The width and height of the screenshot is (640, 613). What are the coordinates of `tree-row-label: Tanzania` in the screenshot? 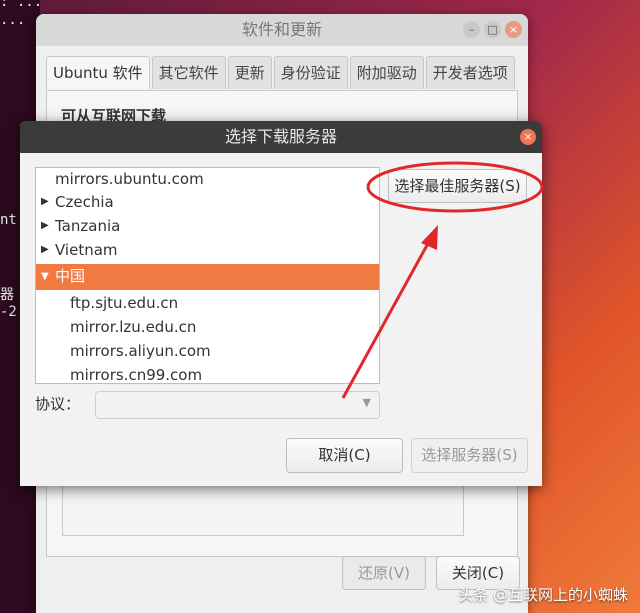 It's located at (88, 226).